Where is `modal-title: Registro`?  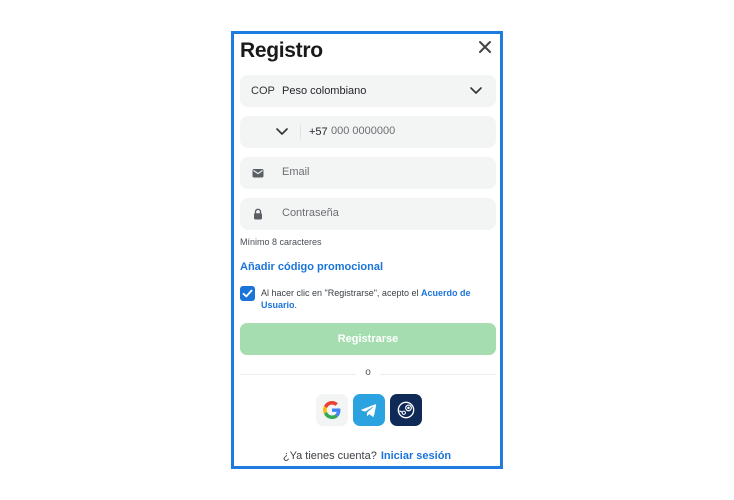 modal-title: Registro is located at coordinates (281, 50).